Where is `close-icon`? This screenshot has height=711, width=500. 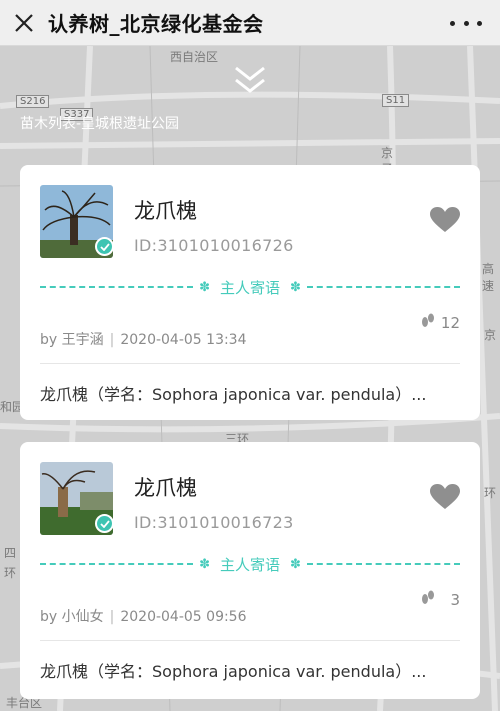 close-icon is located at coordinates (24, 22).